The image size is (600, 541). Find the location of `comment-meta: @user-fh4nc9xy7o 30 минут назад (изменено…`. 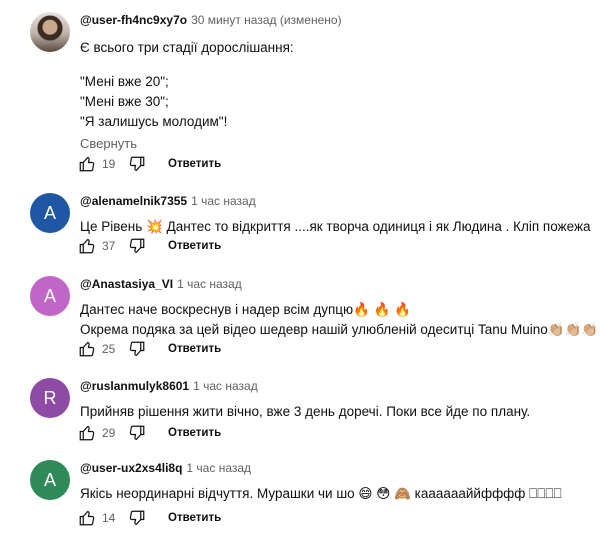

comment-meta: @user-fh4nc9xy7o 30 минут назад (изменено… is located at coordinates (335, 20).